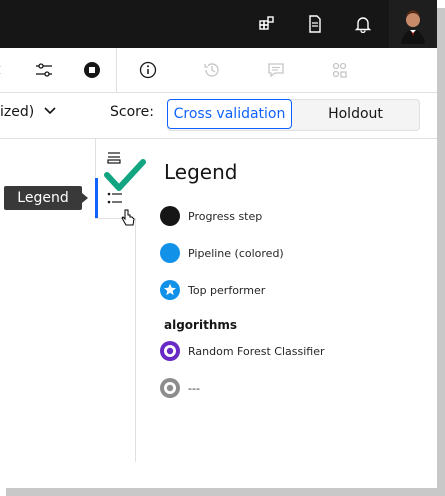  What do you see at coordinates (315, 24) in the screenshot?
I see `document-icon` at bounding box center [315, 24].